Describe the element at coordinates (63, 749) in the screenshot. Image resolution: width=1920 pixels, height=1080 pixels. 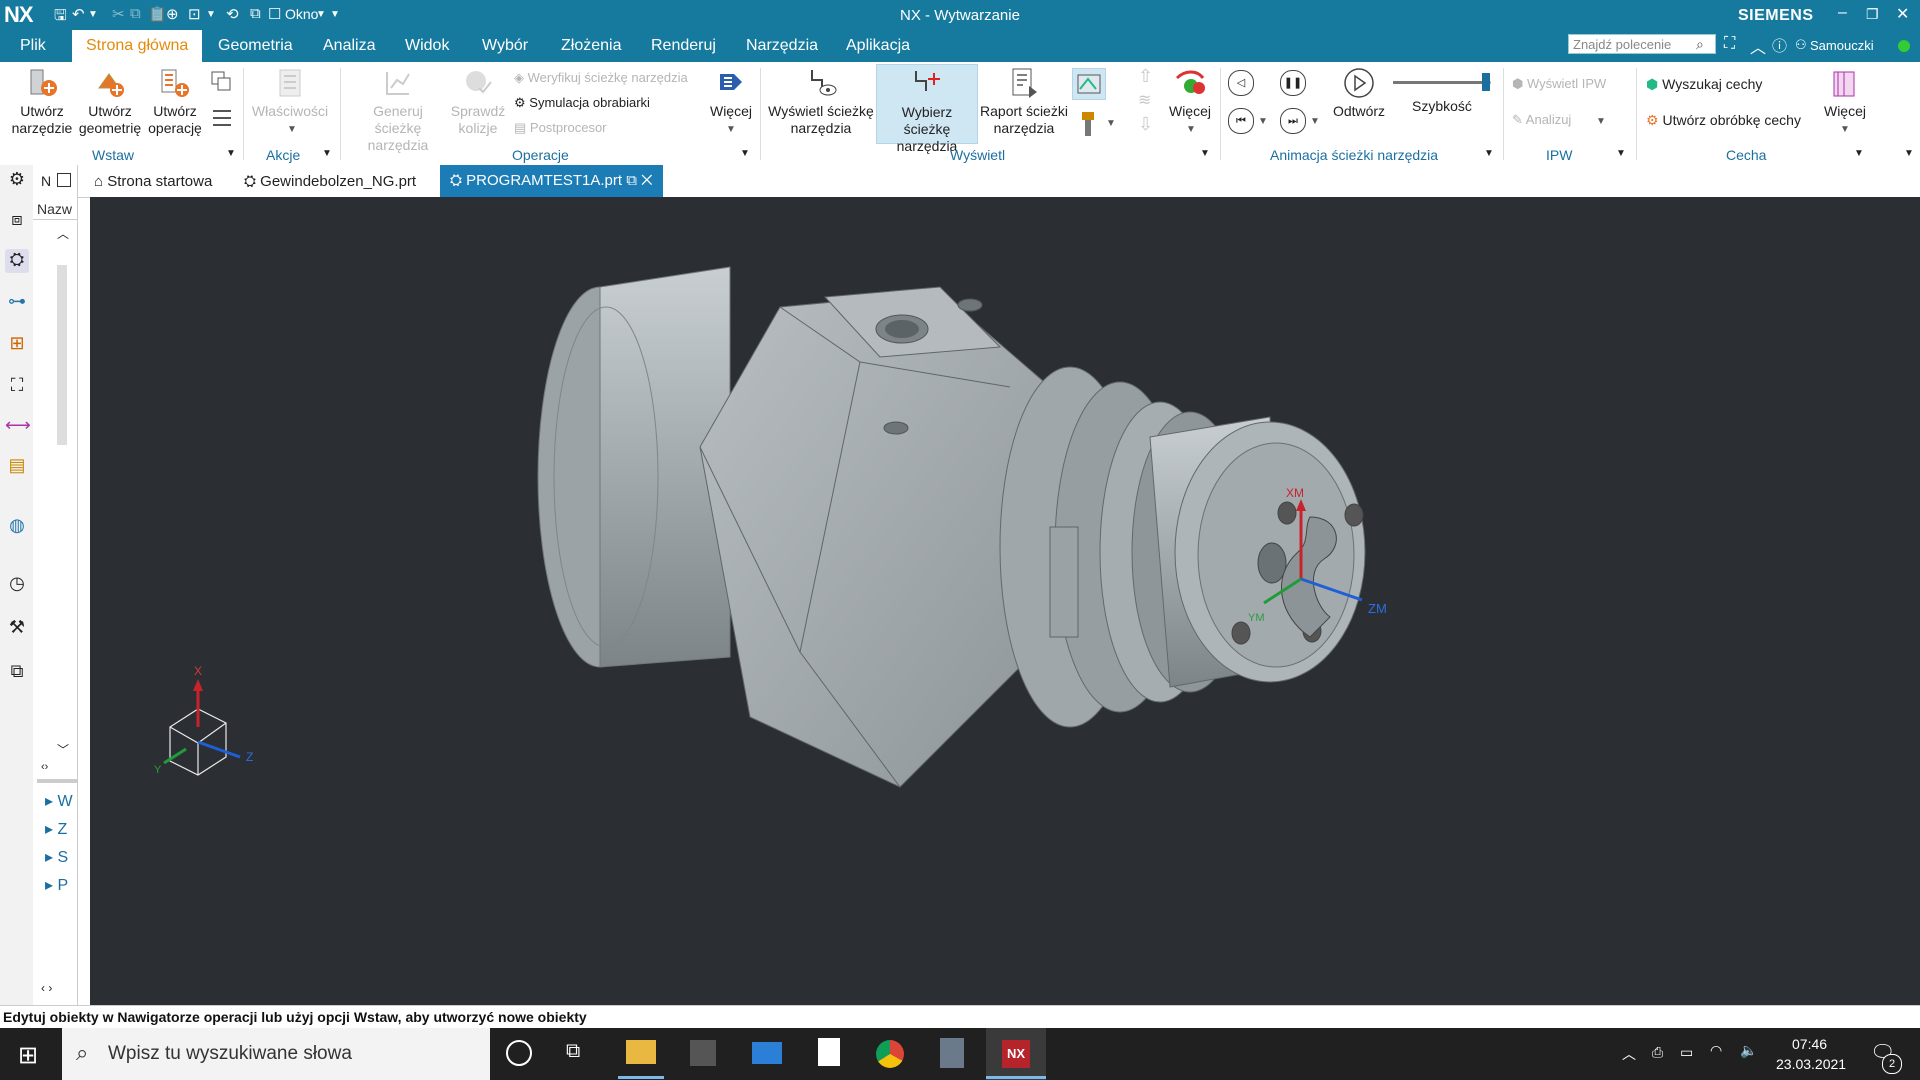
I see `scroll-down-icon: ﹀` at that location.